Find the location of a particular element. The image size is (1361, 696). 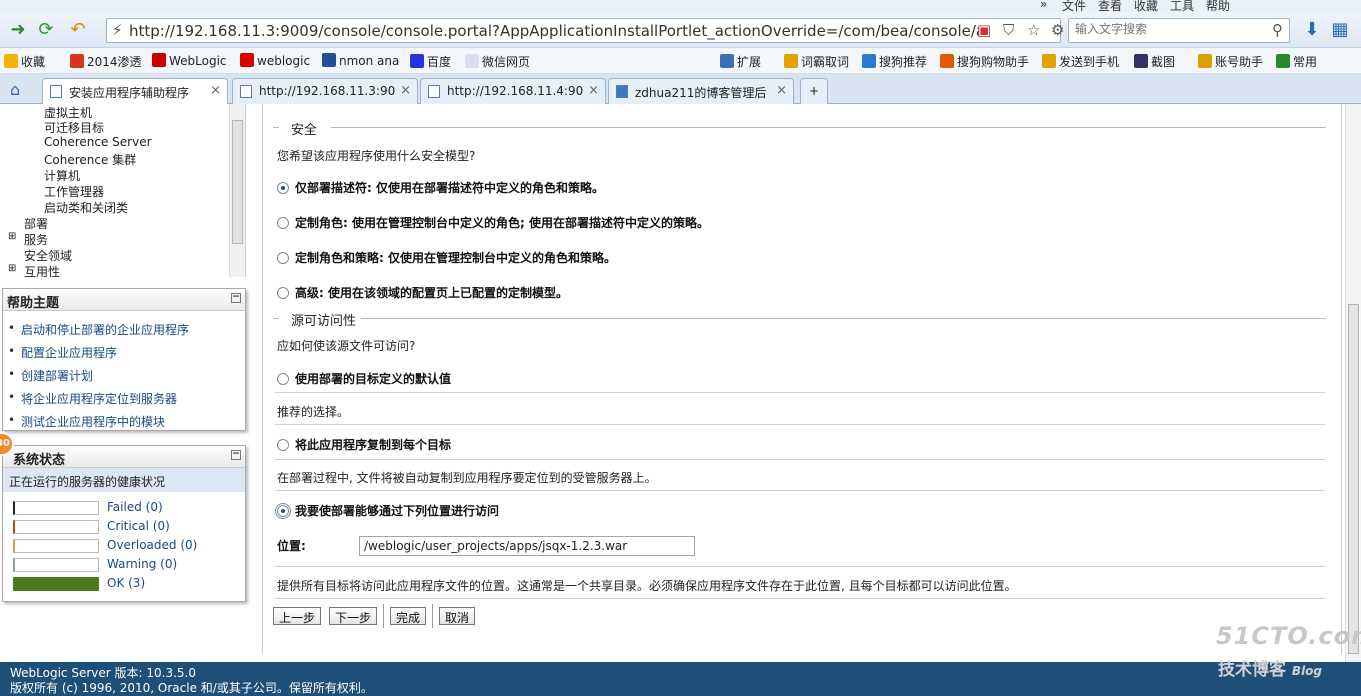

security-option-custom-roles-policies: 定制角色和策略: 仅使用在管理控制台中定义的角色和策略。 is located at coordinates (446, 257).